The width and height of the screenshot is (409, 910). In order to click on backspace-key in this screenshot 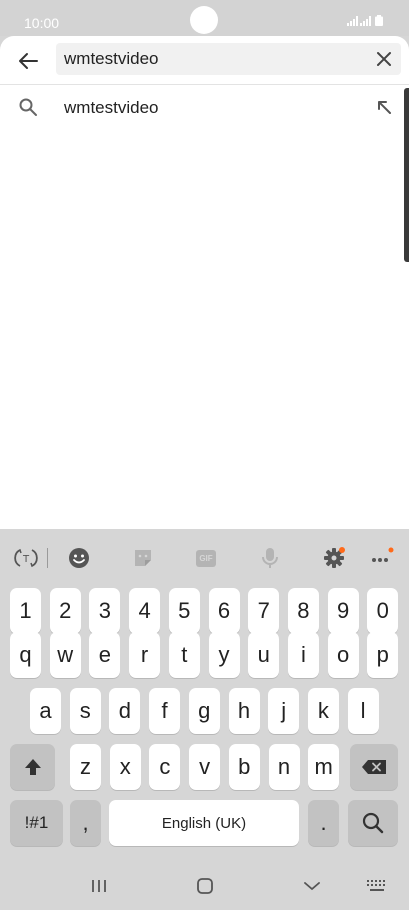, I will do `click(374, 767)`.